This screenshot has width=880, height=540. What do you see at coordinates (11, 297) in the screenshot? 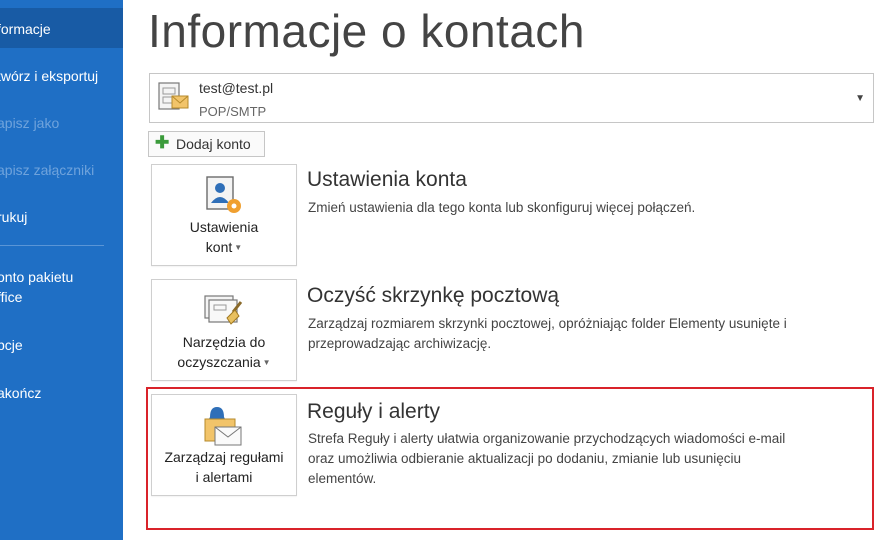
I see `sidebar-item-label: ffice` at bounding box center [11, 297].